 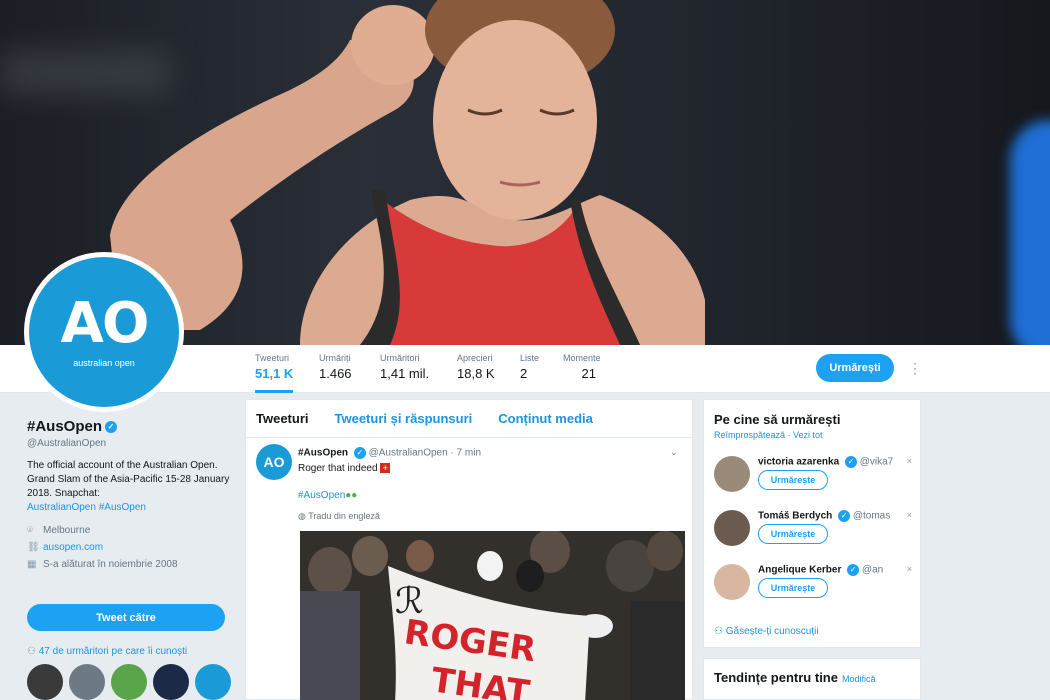 I want to click on stat-label: Tweeturi, so click(x=272, y=358).